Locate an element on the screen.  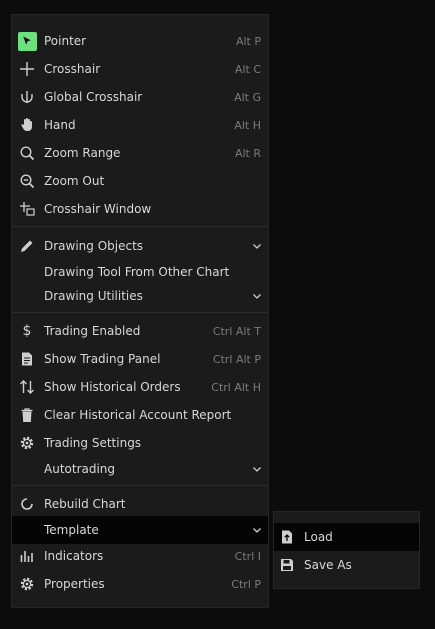
menu-item-label: Indicators is located at coordinates (74, 556).